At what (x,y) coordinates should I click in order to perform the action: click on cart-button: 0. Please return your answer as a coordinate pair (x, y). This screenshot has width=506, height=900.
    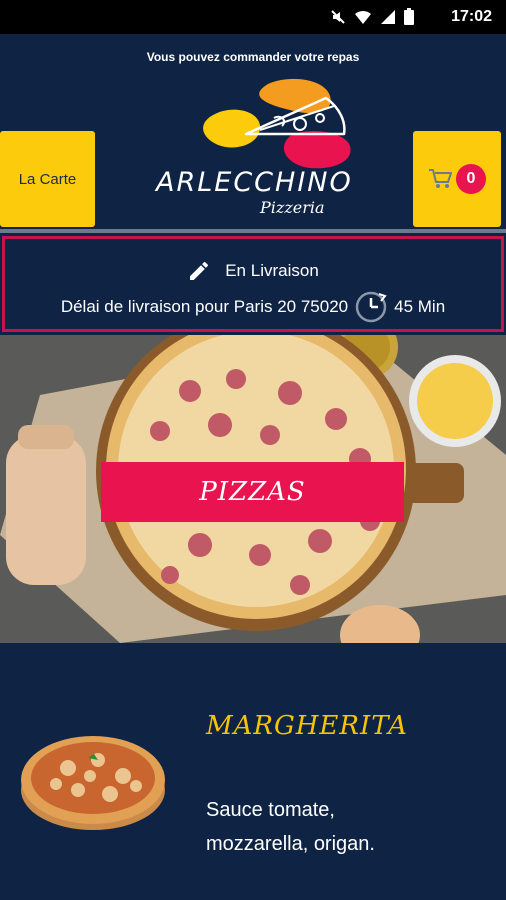
    Looking at the image, I should click on (457, 179).